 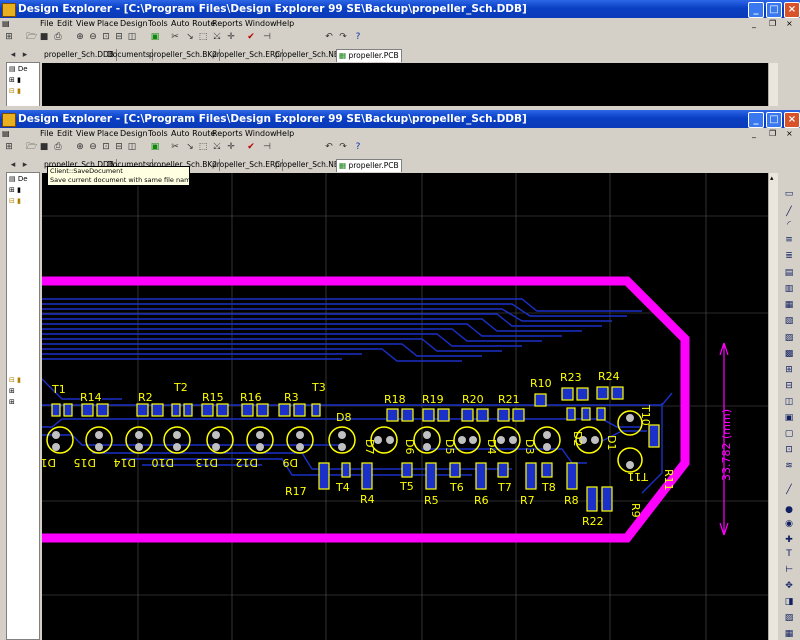 I want to click on tab-scroll-right-icon: ▸, so click(x=25, y=165).